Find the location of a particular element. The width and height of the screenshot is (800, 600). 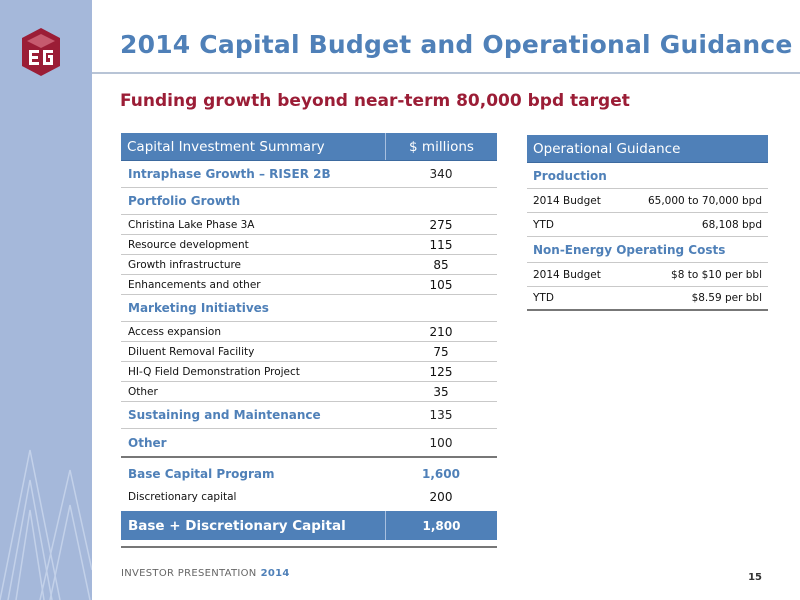

guidance-row: YTD $8.59 per bbl is located at coordinates (647, 299).